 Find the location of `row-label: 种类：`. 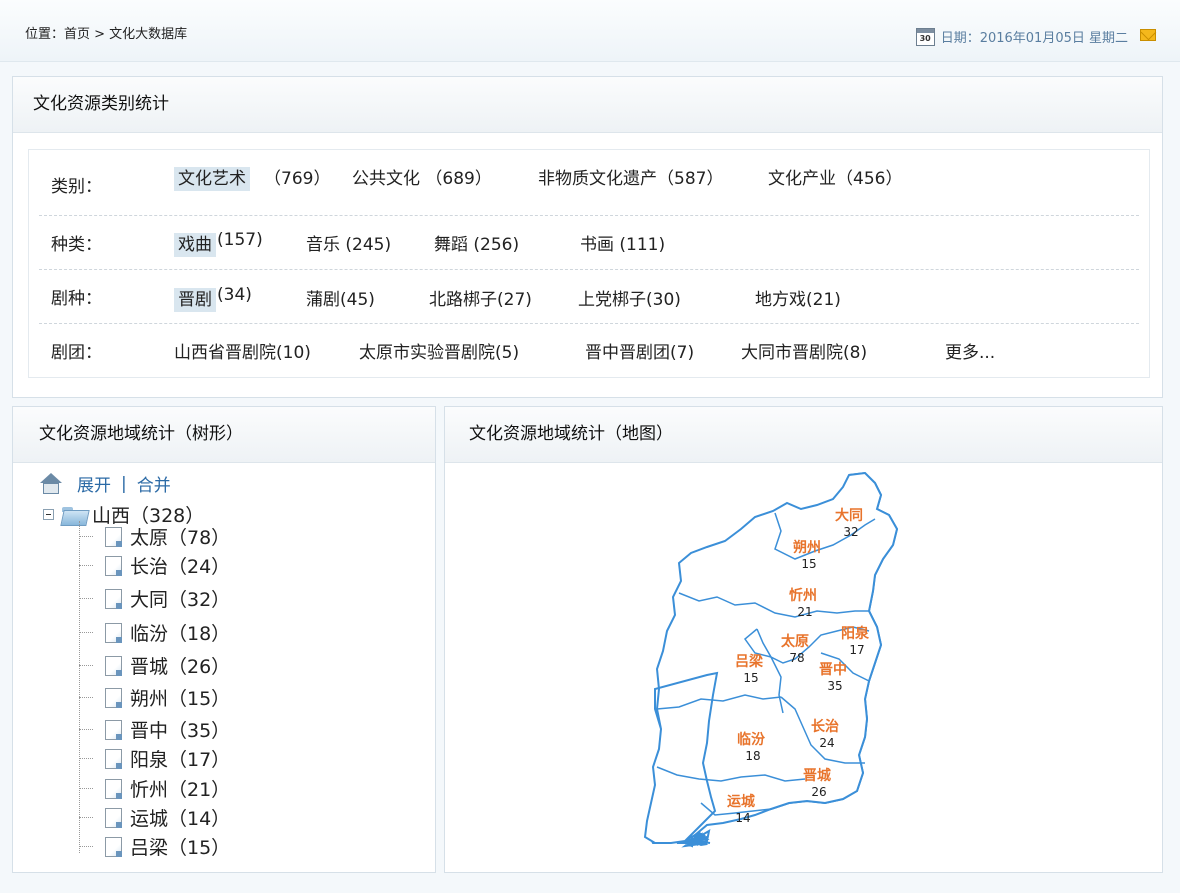

row-label: 种类： is located at coordinates (76, 245).